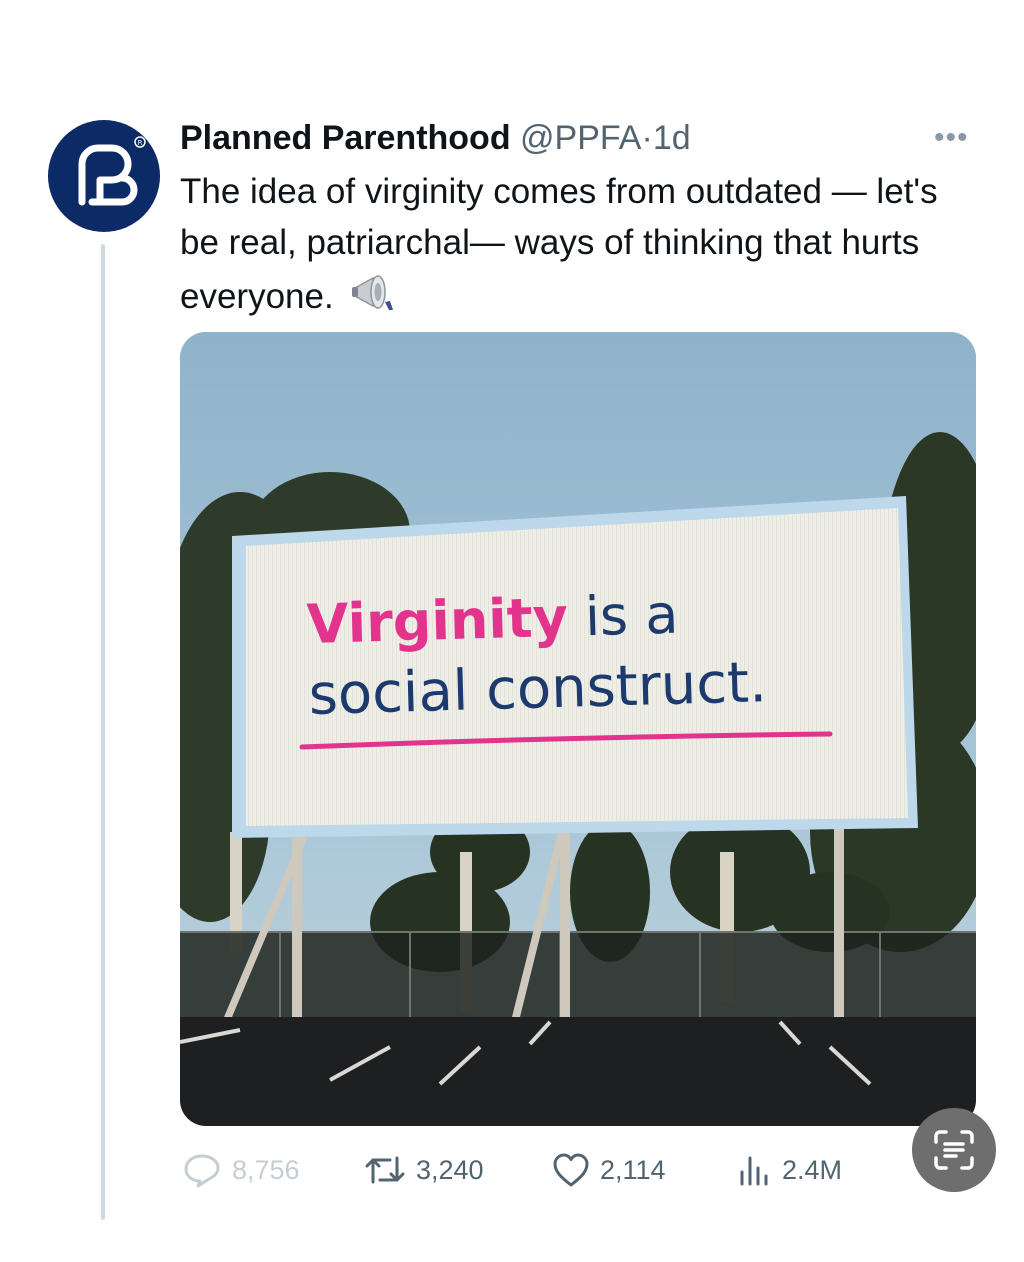 The width and height of the screenshot is (1024, 1262). Describe the element at coordinates (103, 732) in the screenshot. I see `thread-line` at that location.